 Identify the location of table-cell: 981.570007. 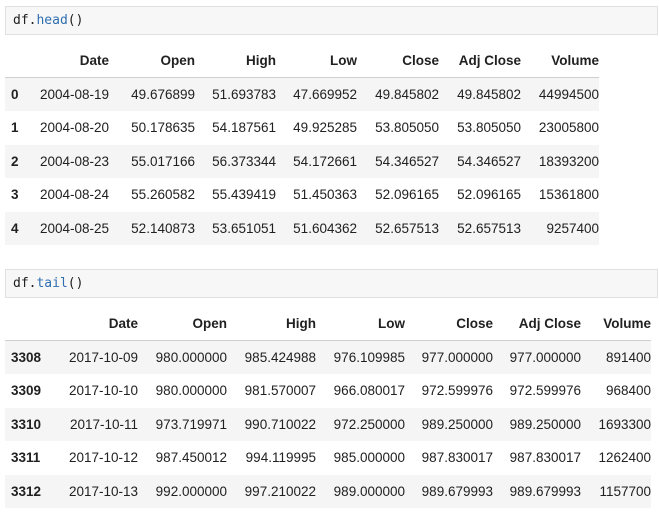
(280, 391).